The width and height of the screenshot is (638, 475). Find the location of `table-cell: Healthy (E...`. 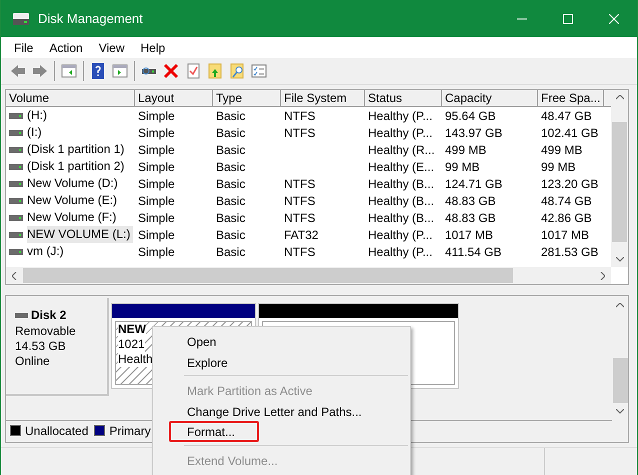

table-cell: Healthy (E... is located at coordinates (401, 167).